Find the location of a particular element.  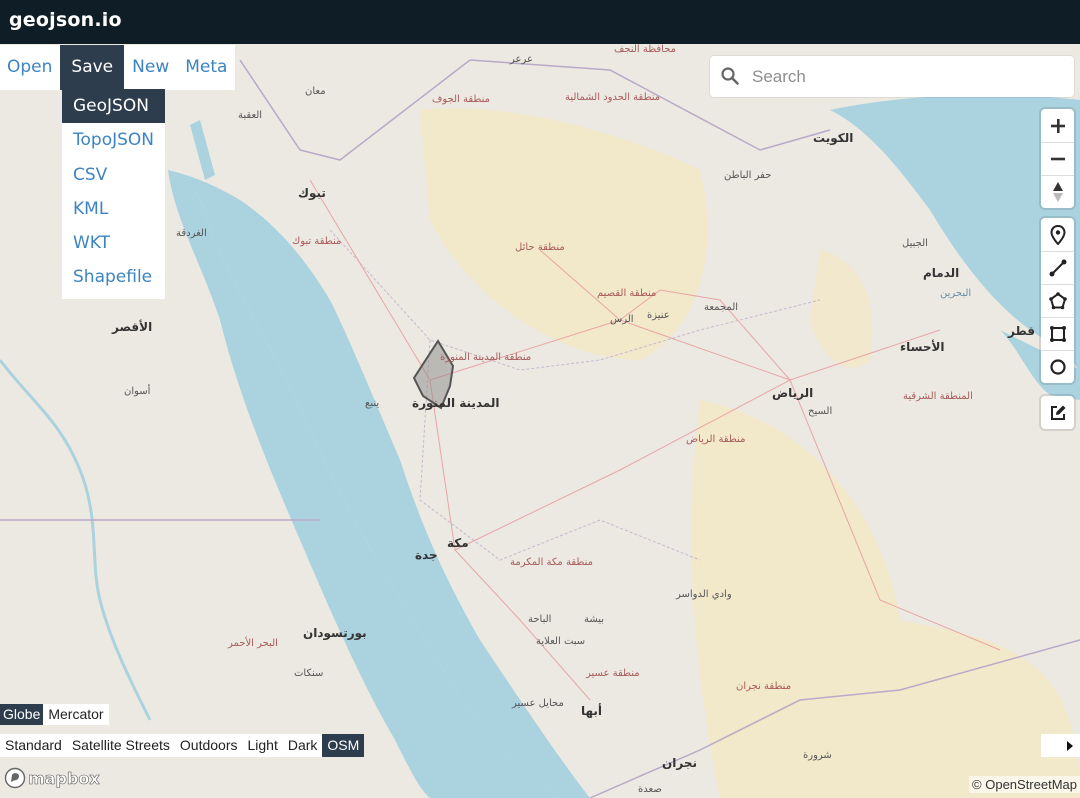

minus-icon is located at coordinates (1057, 159).